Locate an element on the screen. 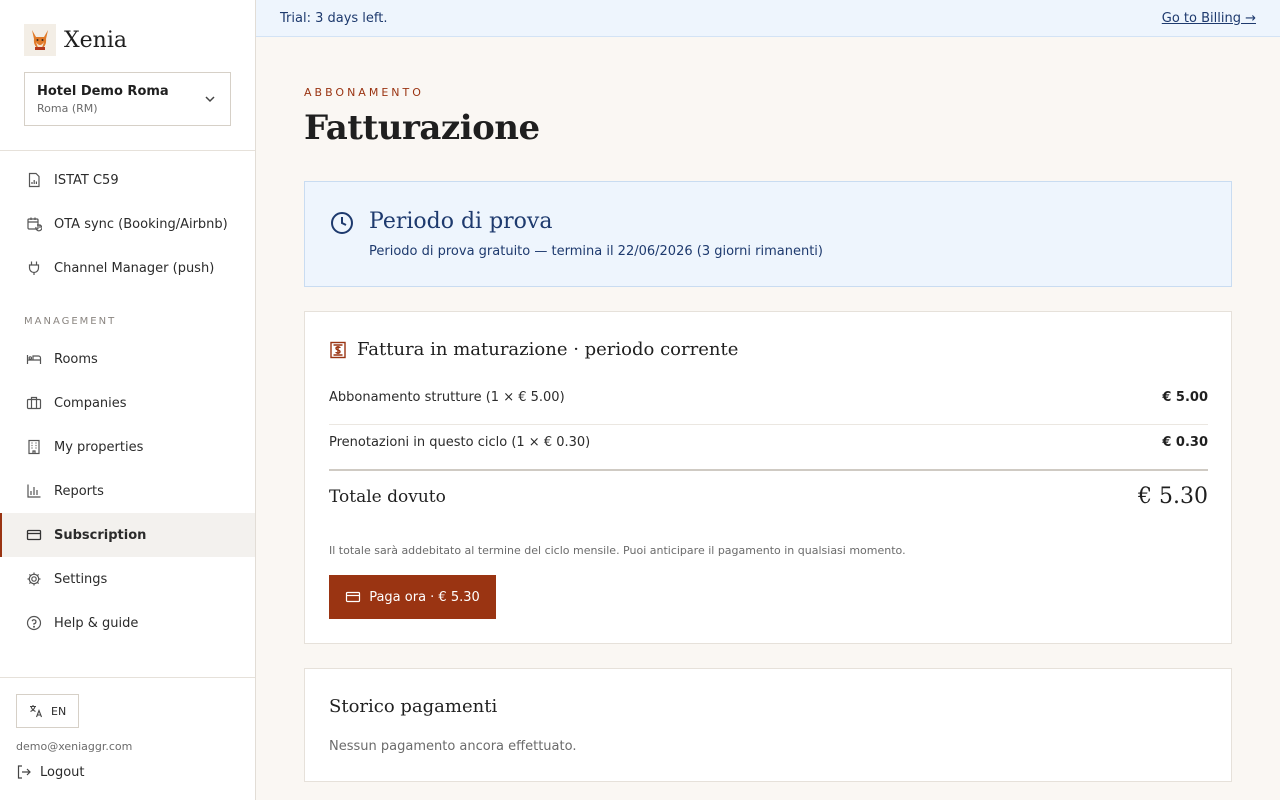 This screenshot has width=1280, height=800. user-email: demo@xeniaggr.com is located at coordinates (74, 746).